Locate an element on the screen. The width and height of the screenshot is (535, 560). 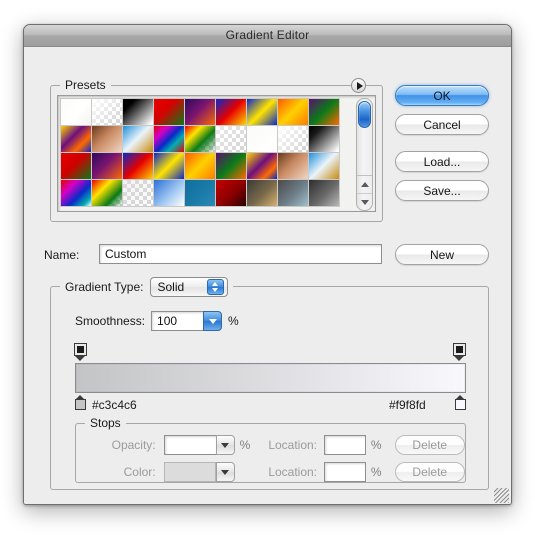
color-delete-button: Delete is located at coordinates (429, 472).